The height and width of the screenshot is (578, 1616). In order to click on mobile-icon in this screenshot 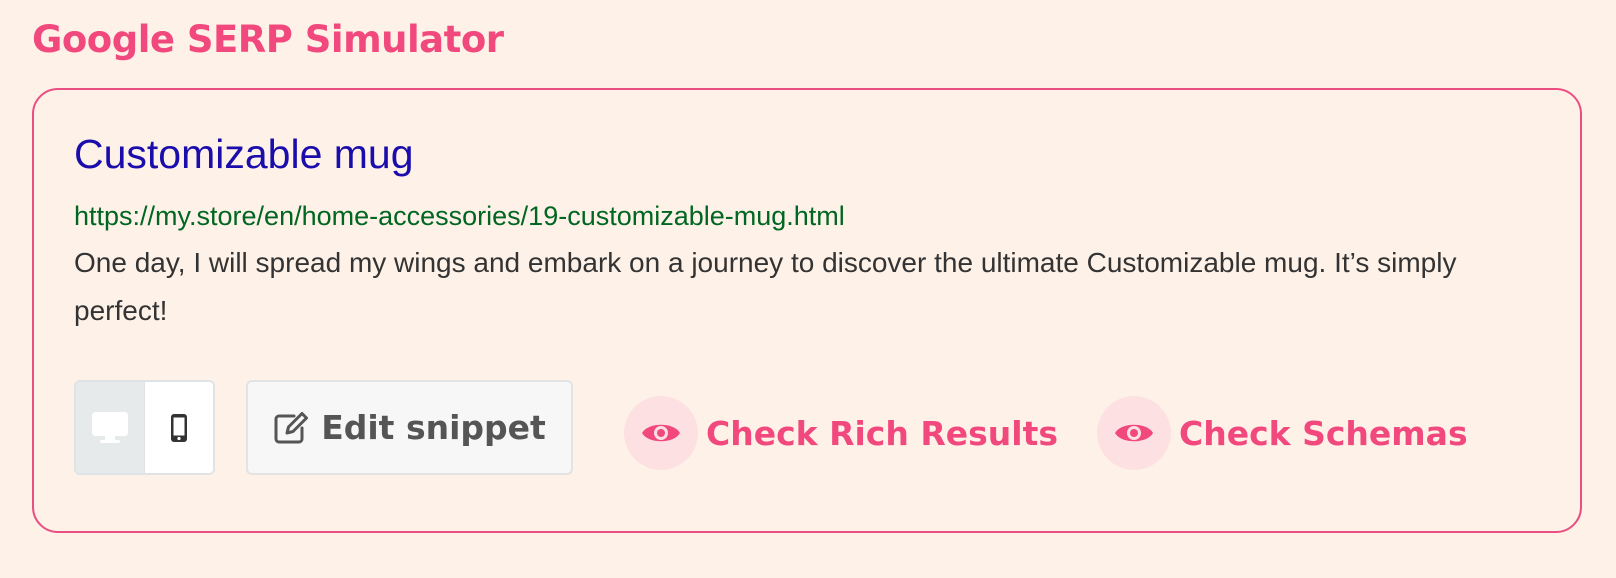, I will do `click(179, 427)`.